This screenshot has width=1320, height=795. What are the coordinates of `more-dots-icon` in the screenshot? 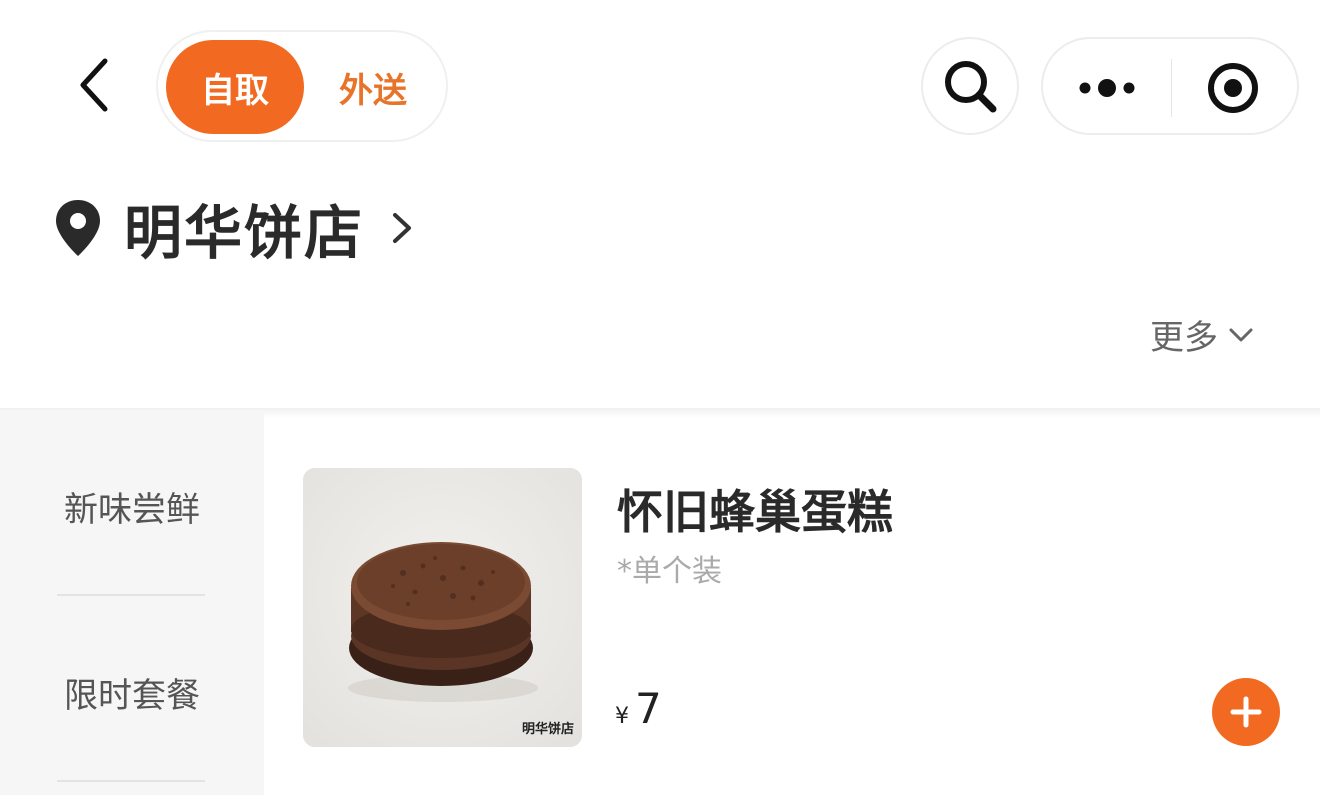 It's located at (1107, 88).